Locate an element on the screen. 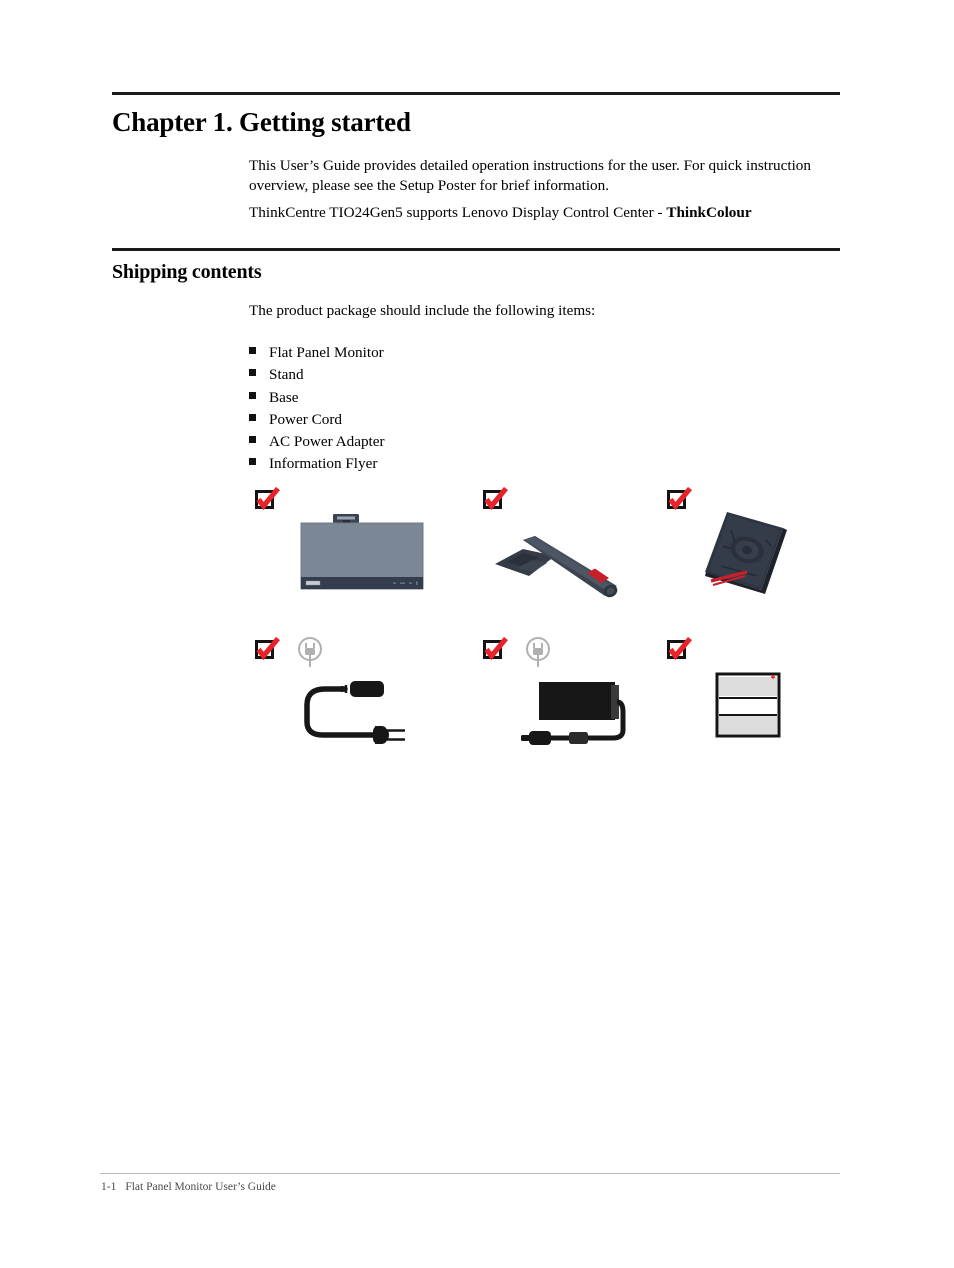 The height and width of the screenshot is (1268, 954). top-divider-rule is located at coordinates (476, 93).